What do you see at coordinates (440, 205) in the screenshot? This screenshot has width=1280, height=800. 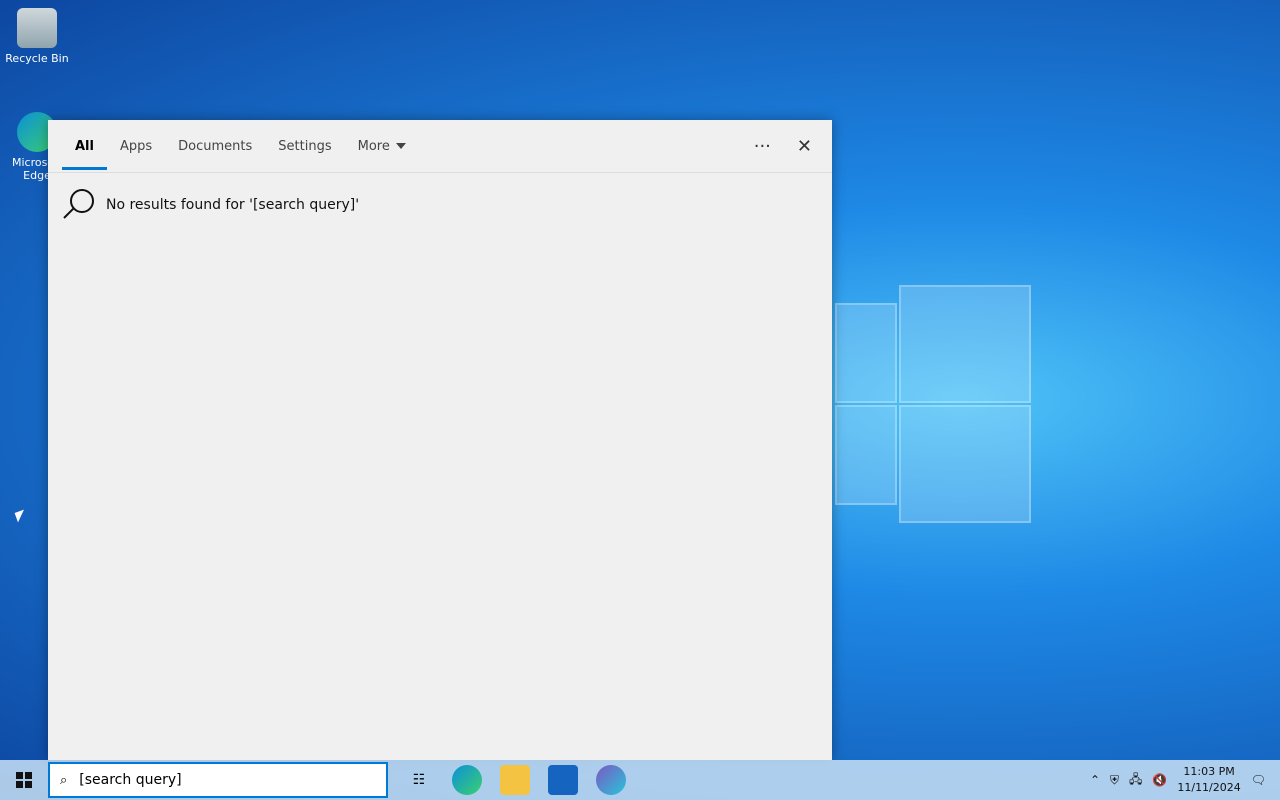 I see `search-results: No results found for '[search query]'` at bounding box center [440, 205].